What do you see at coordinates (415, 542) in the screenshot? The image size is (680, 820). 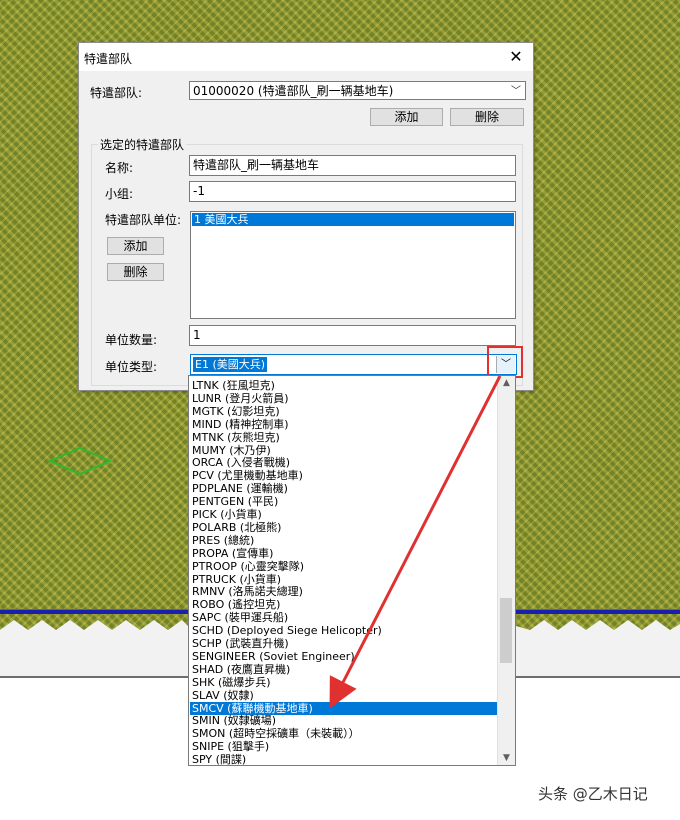 I see `annotation-arrow` at bounding box center [415, 542].